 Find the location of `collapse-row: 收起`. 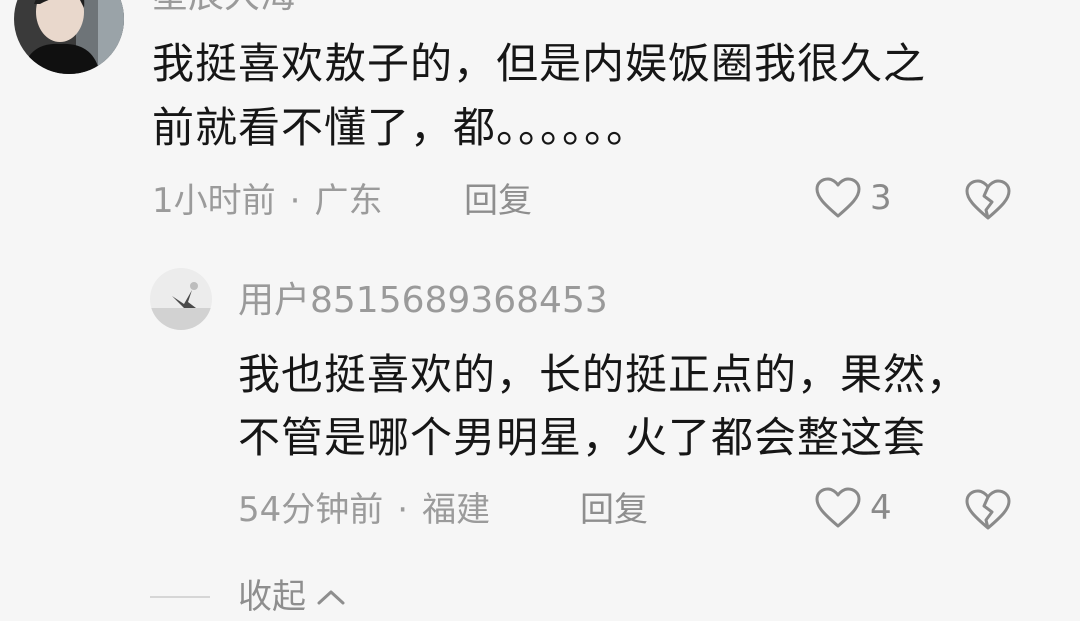

collapse-row: 收起 is located at coordinates (248, 597).